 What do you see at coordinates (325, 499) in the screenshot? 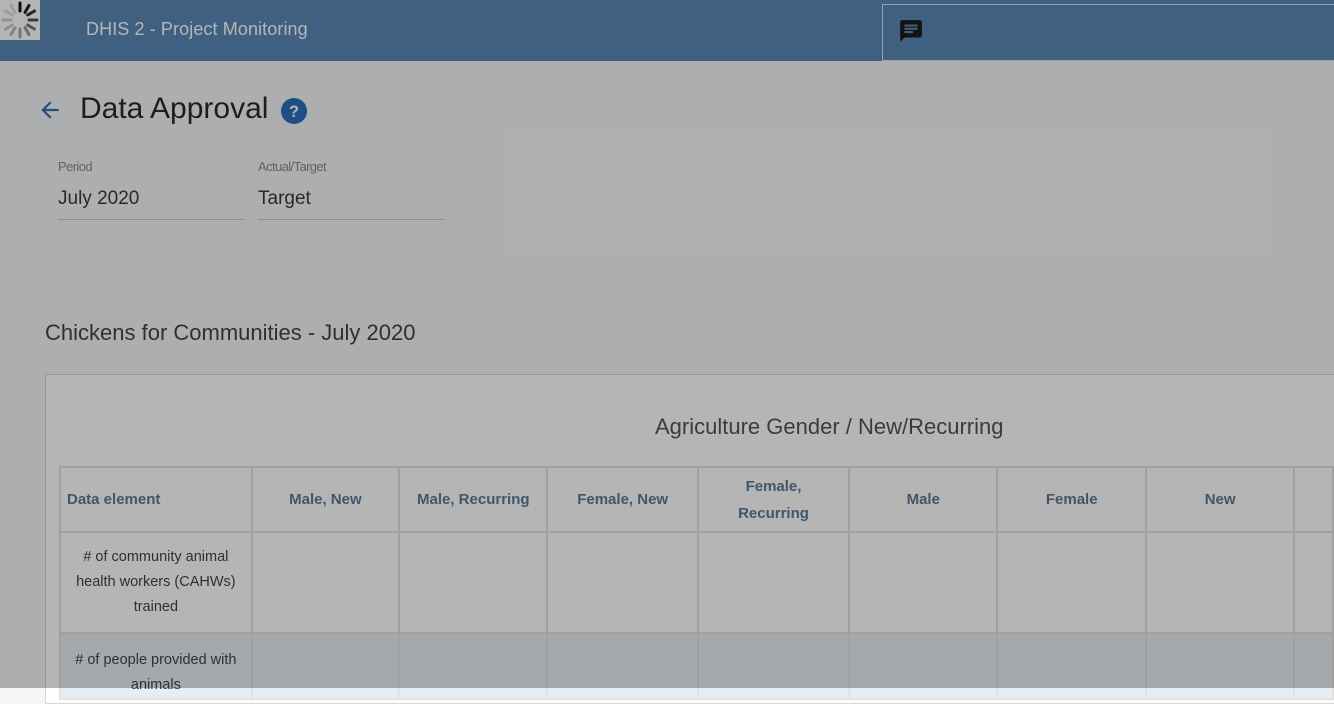
I see `column-header-male-new: Male, New` at bounding box center [325, 499].